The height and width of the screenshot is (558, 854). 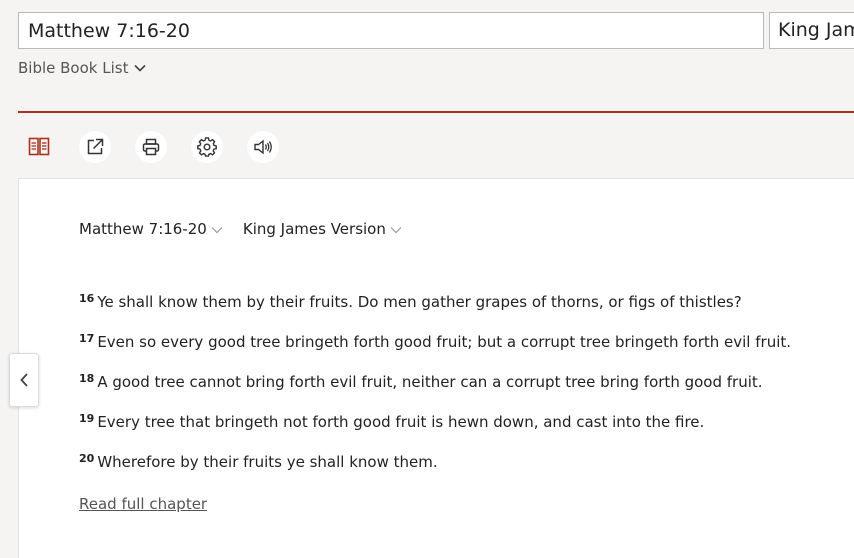 I want to click on share-button, so click(x=95, y=147).